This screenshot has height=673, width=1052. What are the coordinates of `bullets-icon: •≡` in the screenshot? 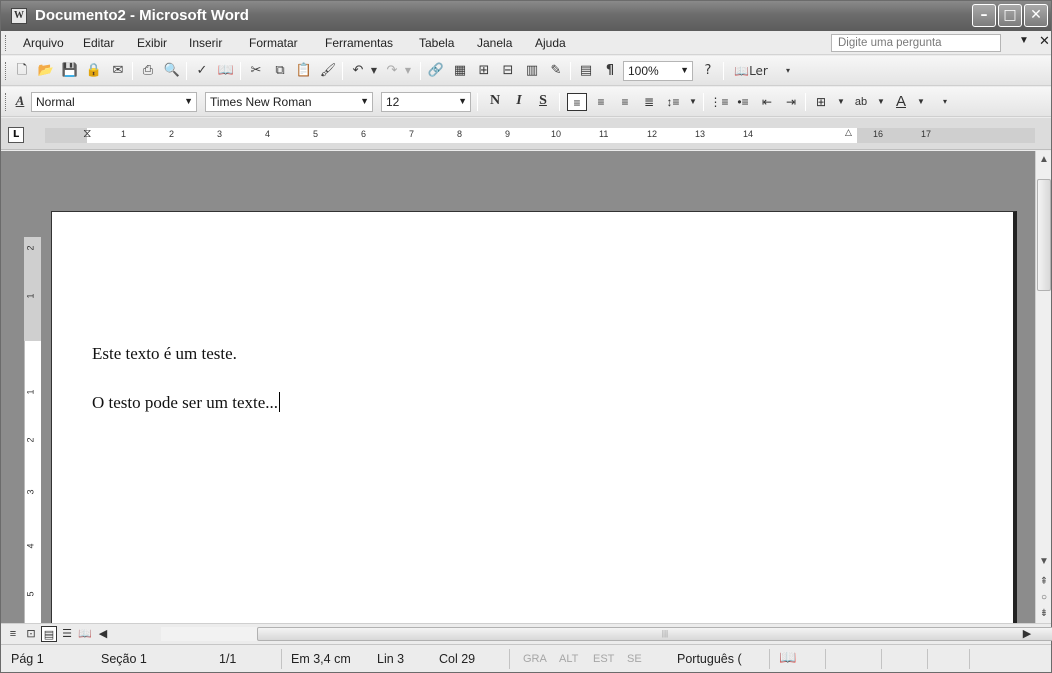 It's located at (743, 102).